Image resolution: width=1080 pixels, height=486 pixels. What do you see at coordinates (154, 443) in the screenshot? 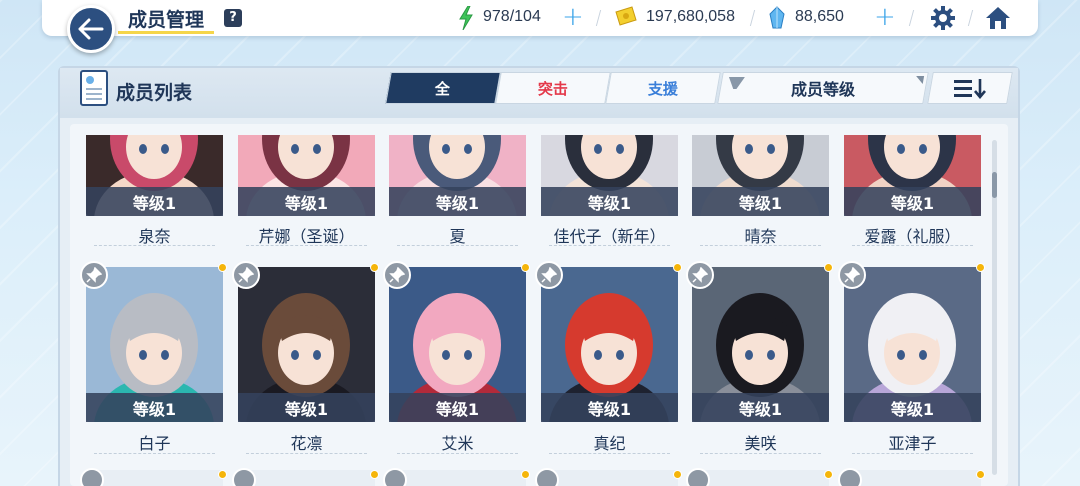
I see `member-name: 白子` at bounding box center [154, 443].